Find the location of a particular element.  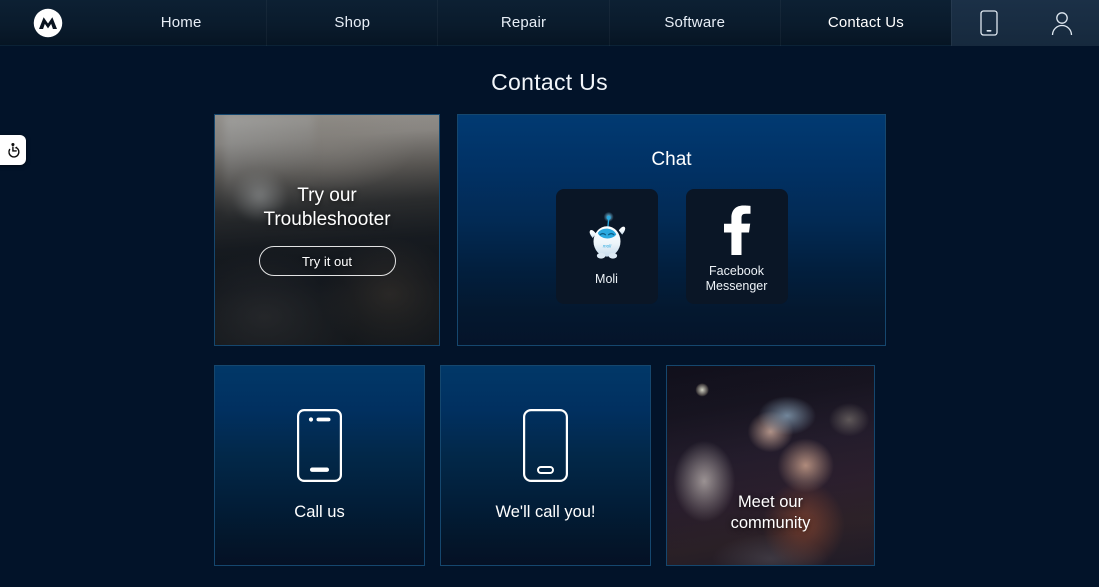

we-will-call-you-label: We'll call you! is located at coordinates (545, 512).